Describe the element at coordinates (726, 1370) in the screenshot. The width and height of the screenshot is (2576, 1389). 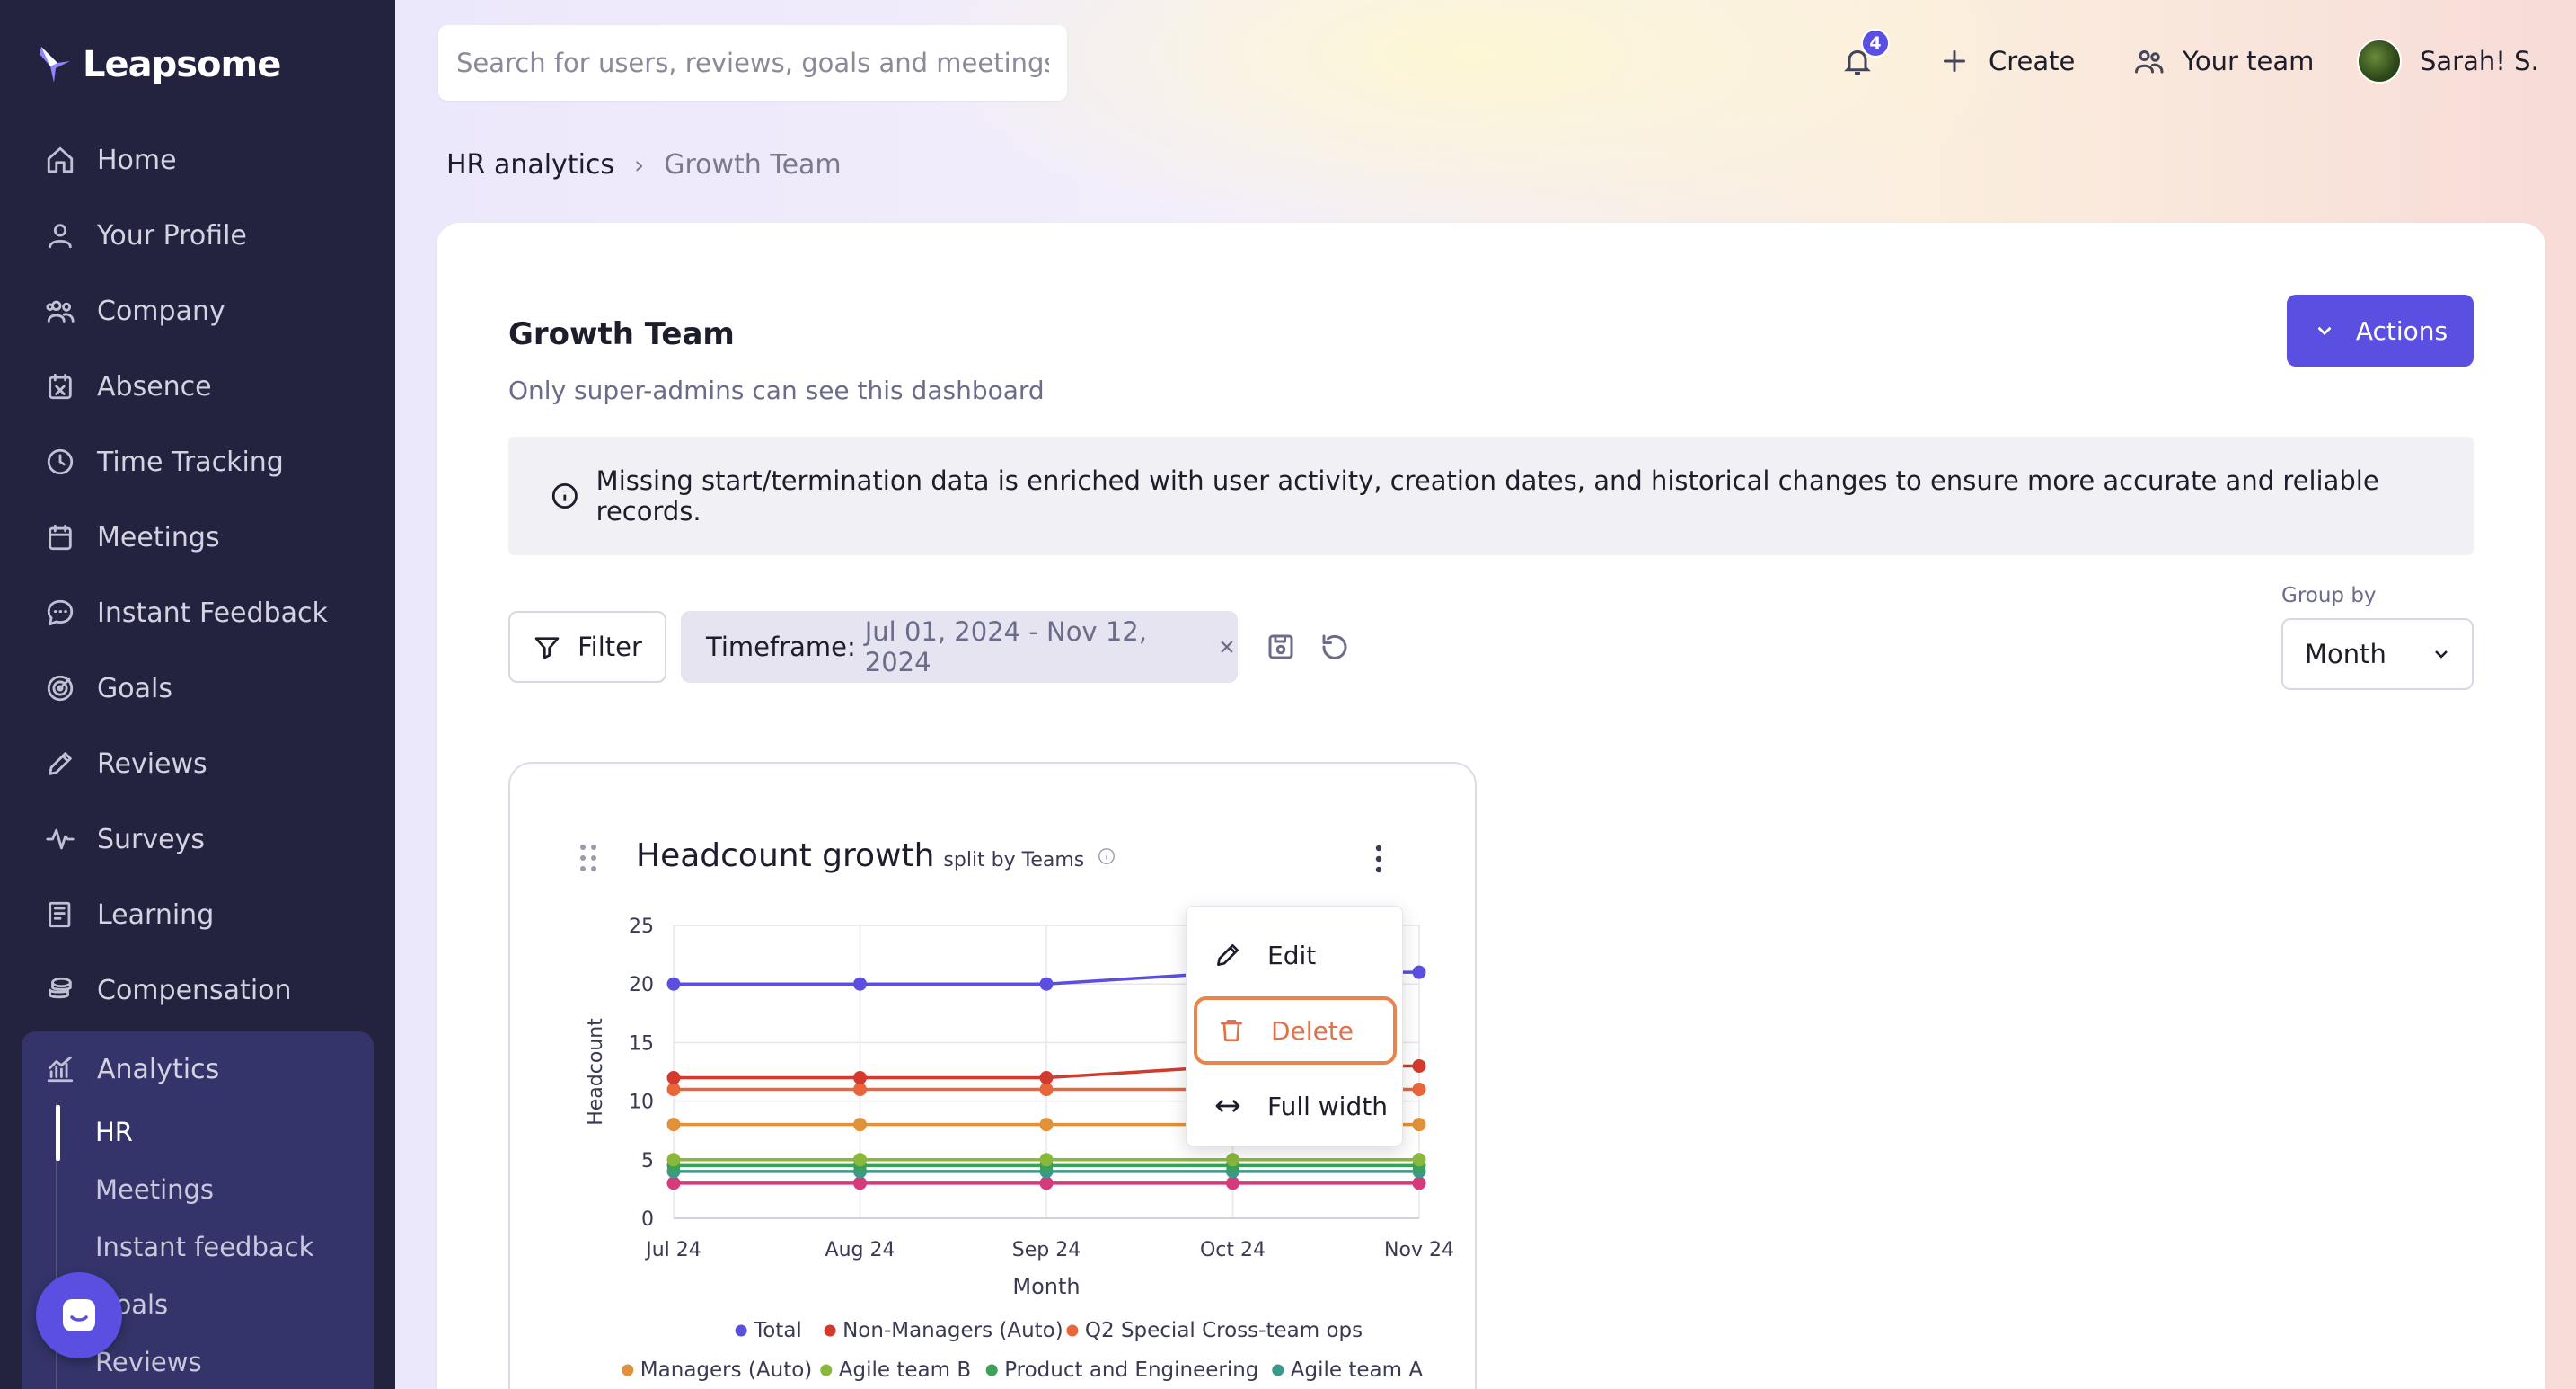
I see `legend-item: Managers (Auto)` at that location.